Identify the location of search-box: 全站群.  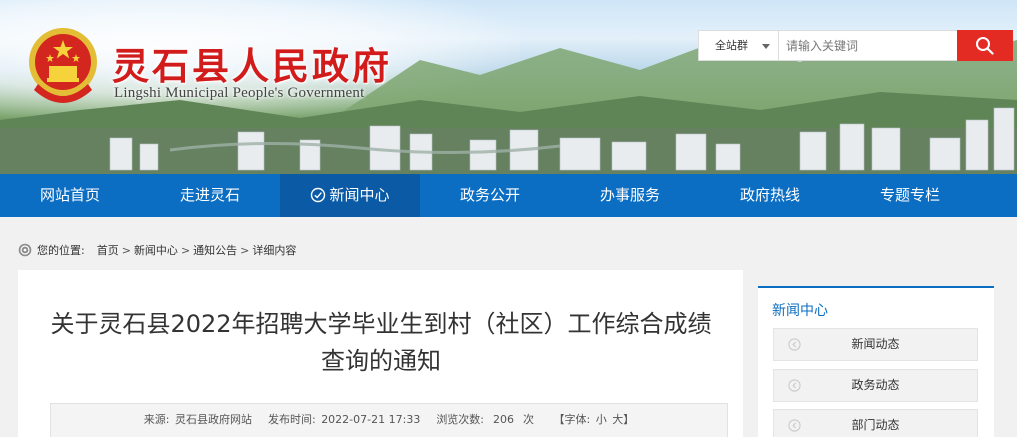
(855, 45).